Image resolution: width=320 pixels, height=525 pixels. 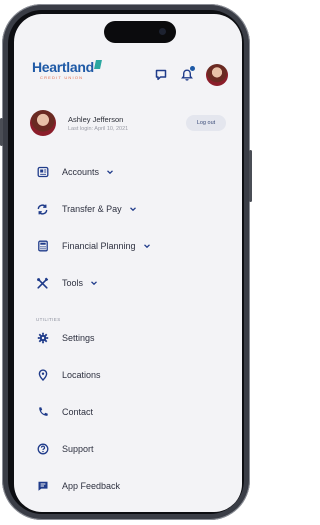 I want to click on notification-badge, so click(x=192, y=68).